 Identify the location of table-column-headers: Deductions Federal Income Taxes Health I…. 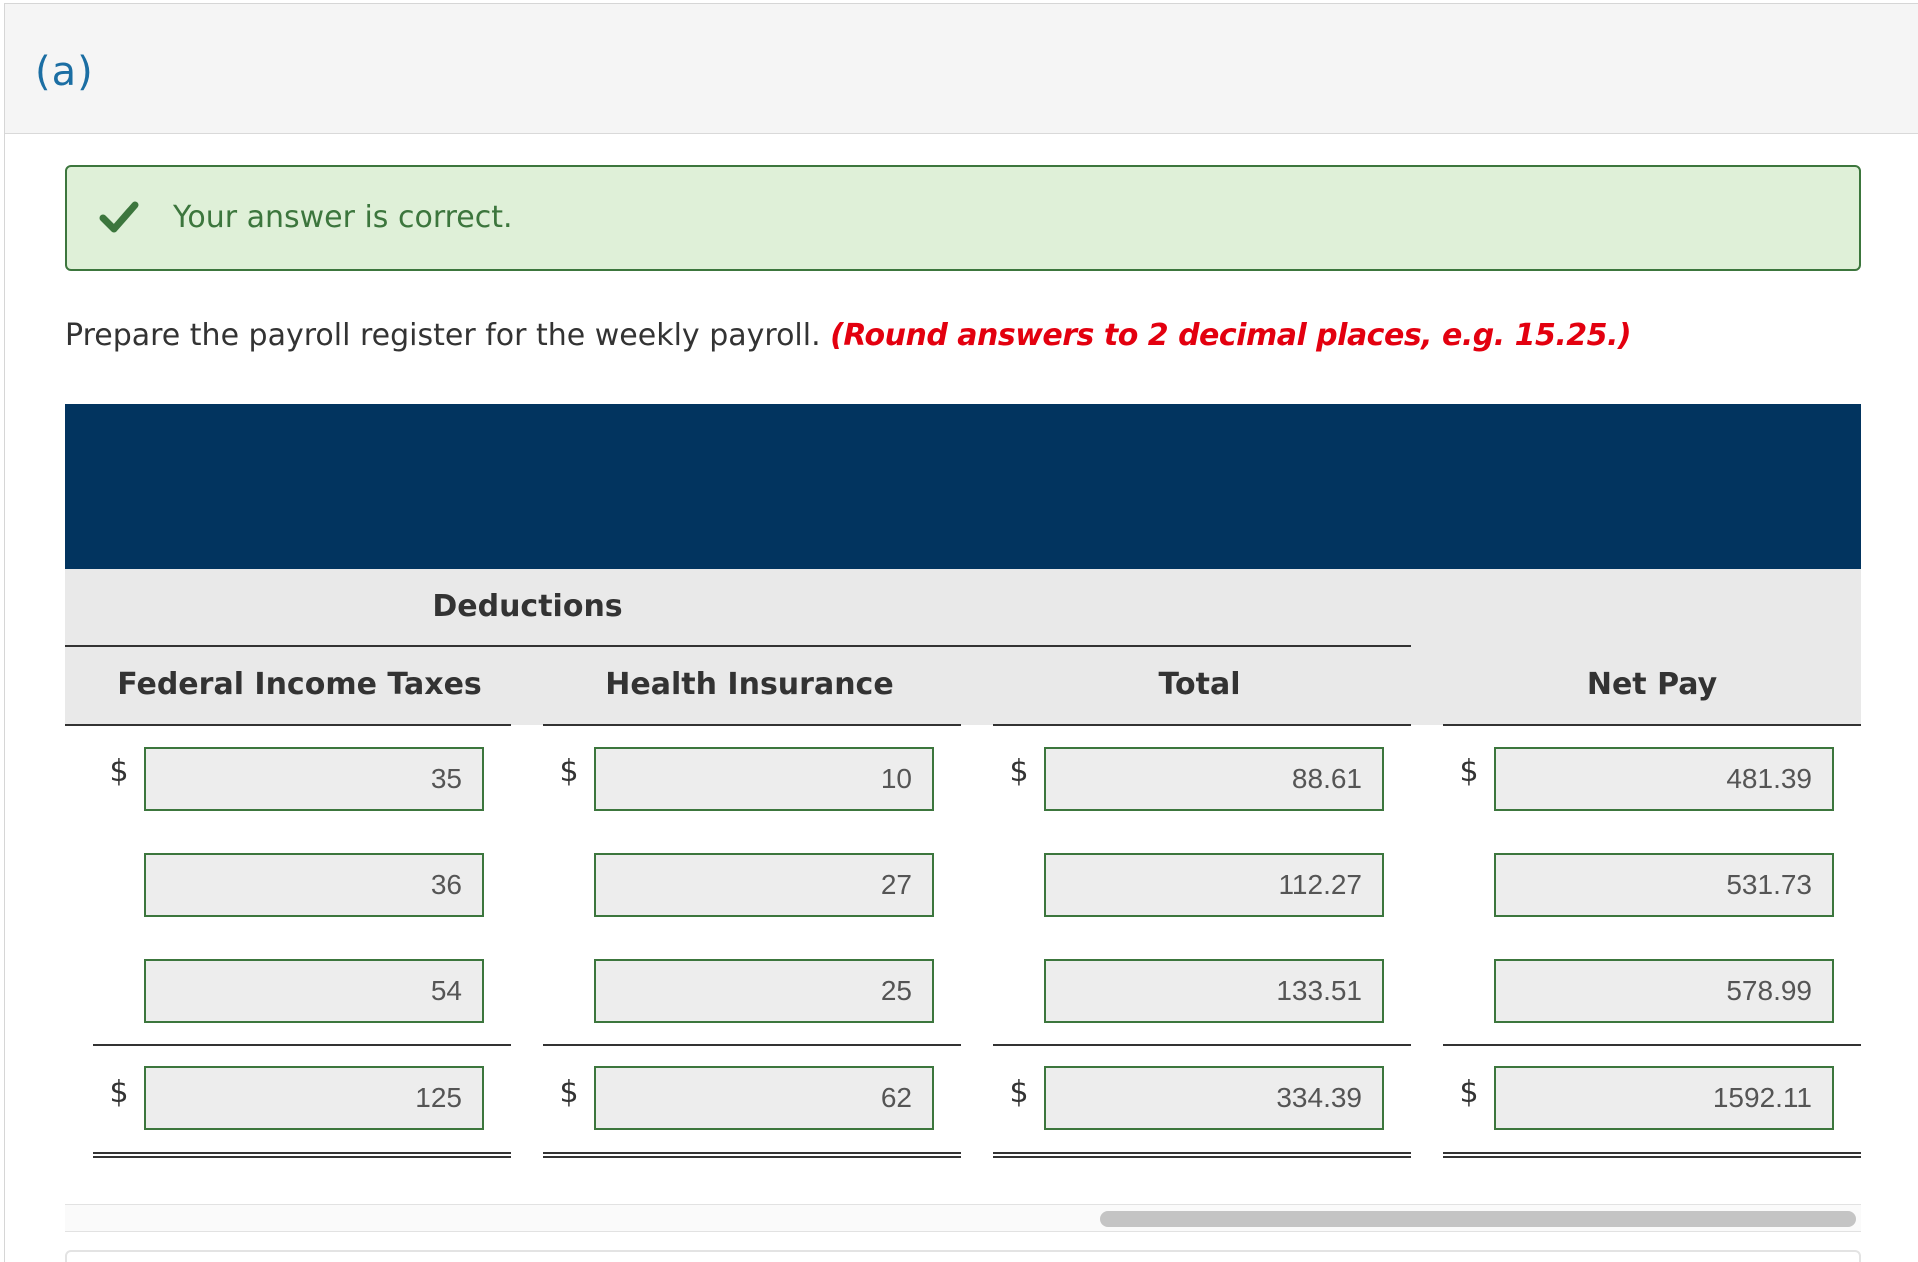
(963, 647).